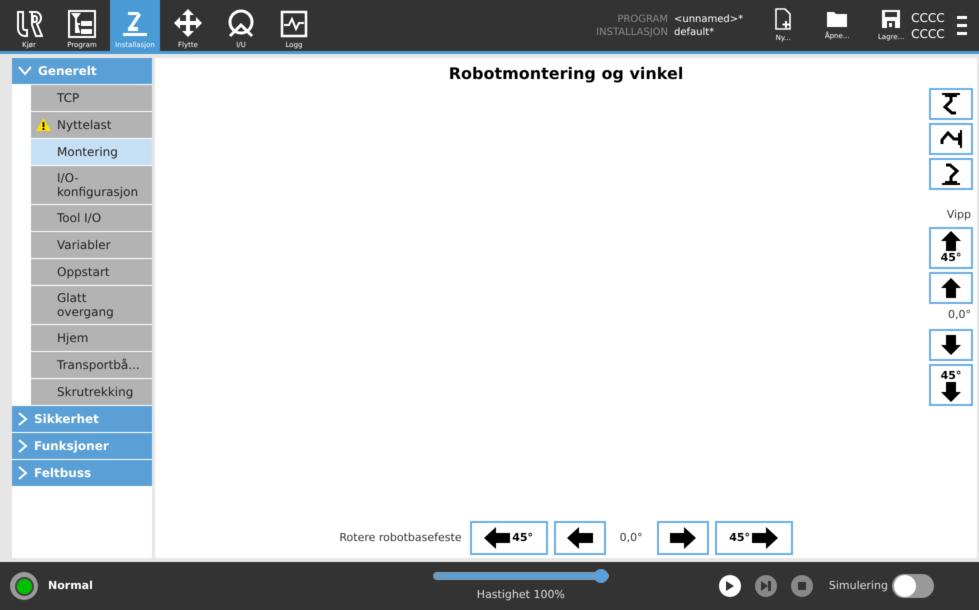 The width and height of the screenshot is (979, 610). I want to click on new-file-icon, so click(783, 19).